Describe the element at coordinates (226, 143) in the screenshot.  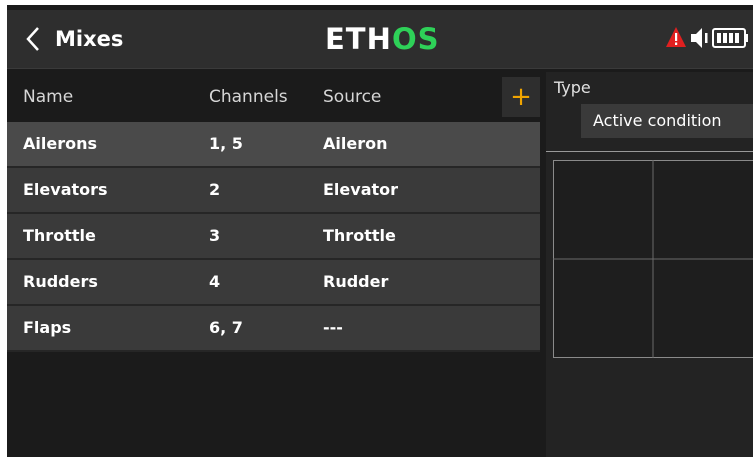
I see `row-channels: 1, 5` at that location.